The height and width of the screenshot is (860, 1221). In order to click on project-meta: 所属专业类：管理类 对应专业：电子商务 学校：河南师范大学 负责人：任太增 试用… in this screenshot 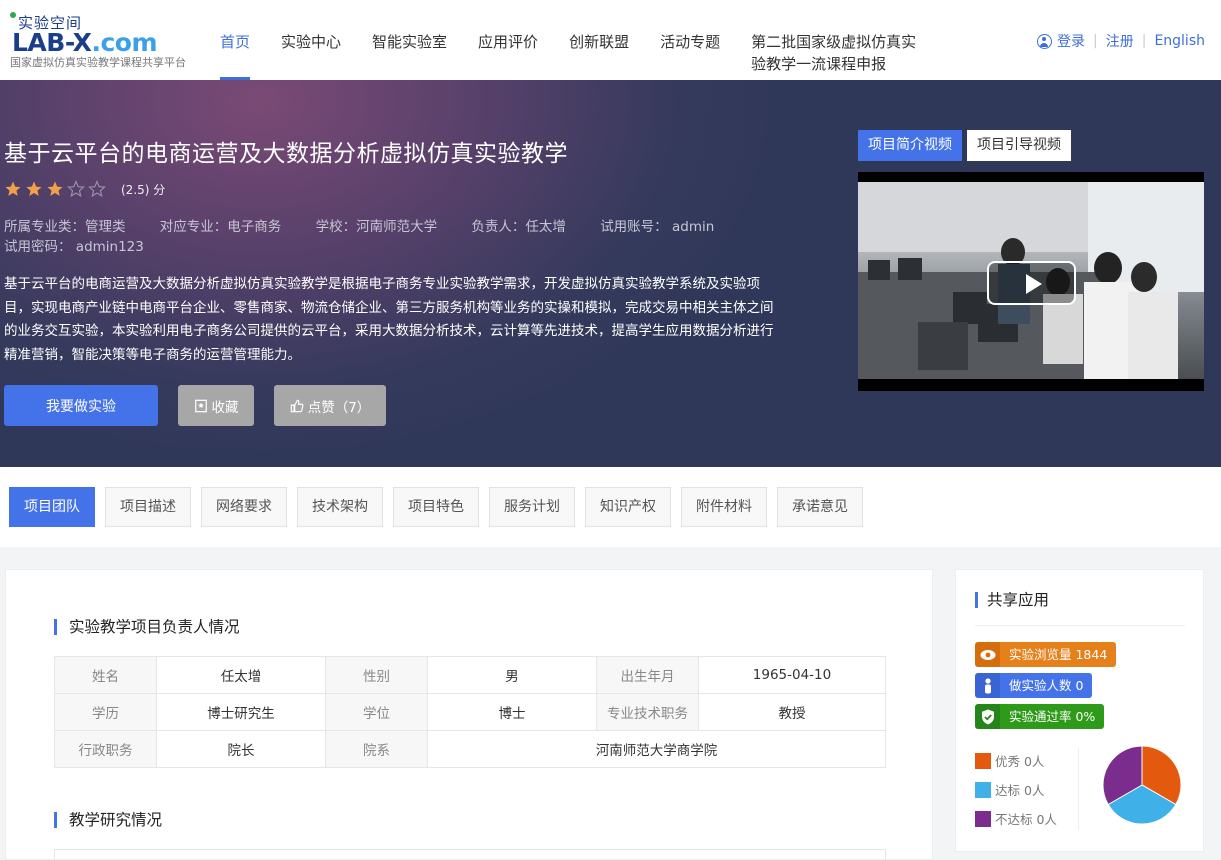, I will do `click(394, 237)`.